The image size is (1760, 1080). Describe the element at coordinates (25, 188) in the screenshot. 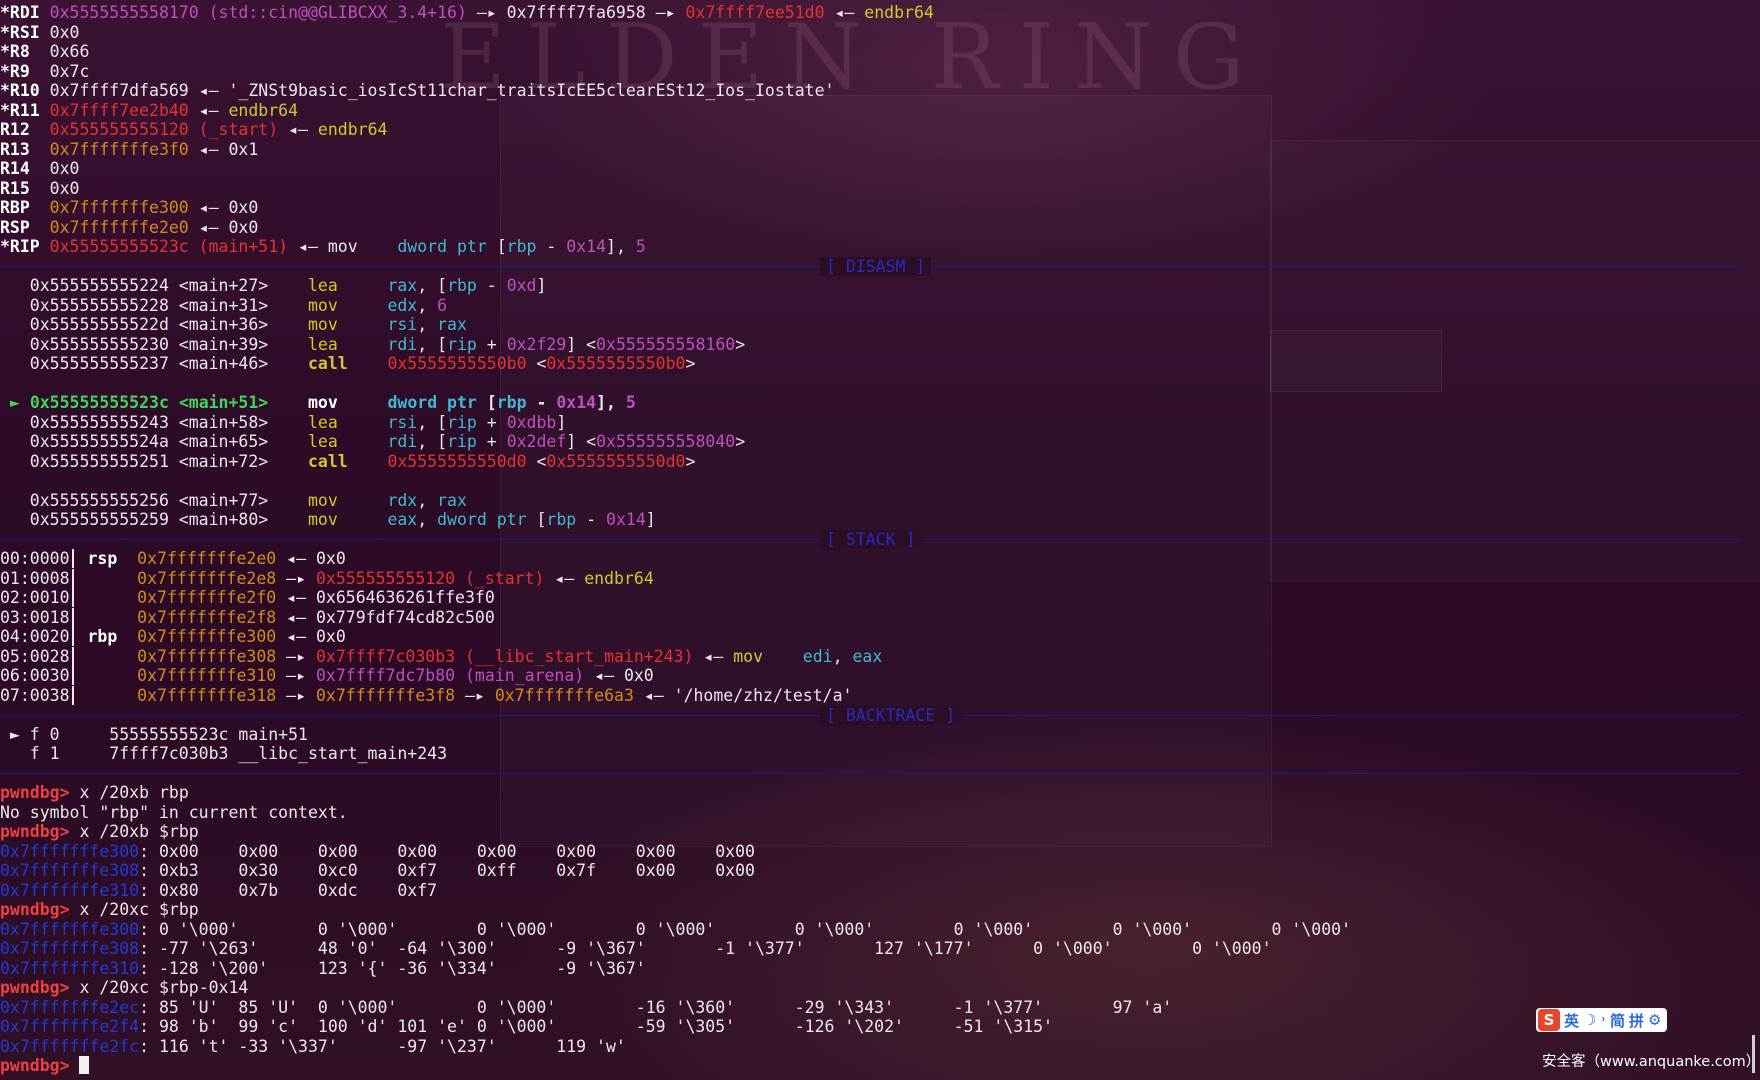

I see `register-name: R15` at that location.